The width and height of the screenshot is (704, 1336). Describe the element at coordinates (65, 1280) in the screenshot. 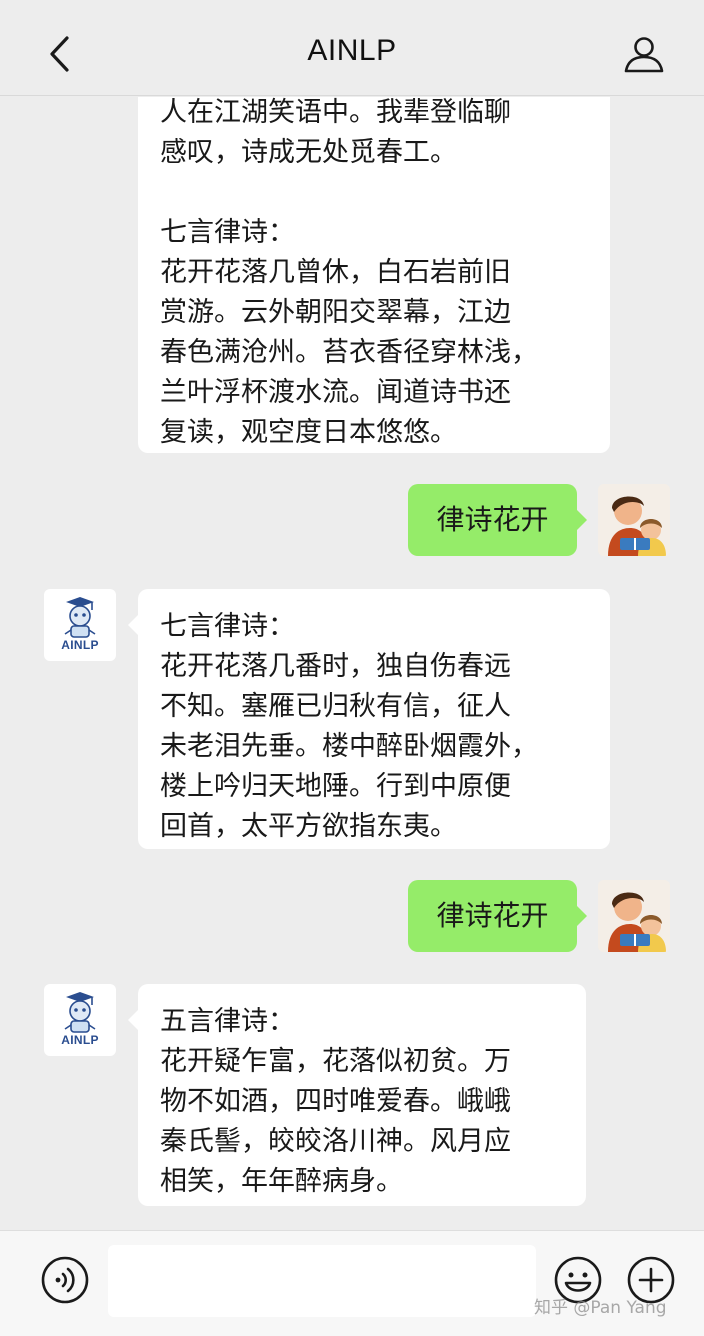

I see `voice-icon` at that location.